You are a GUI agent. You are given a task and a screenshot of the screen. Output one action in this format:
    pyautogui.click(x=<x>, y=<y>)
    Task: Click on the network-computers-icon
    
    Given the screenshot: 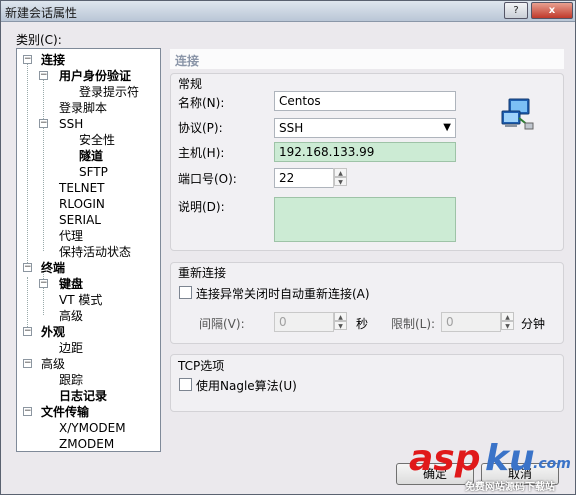 What is the action you would take?
    pyautogui.click(x=517, y=114)
    